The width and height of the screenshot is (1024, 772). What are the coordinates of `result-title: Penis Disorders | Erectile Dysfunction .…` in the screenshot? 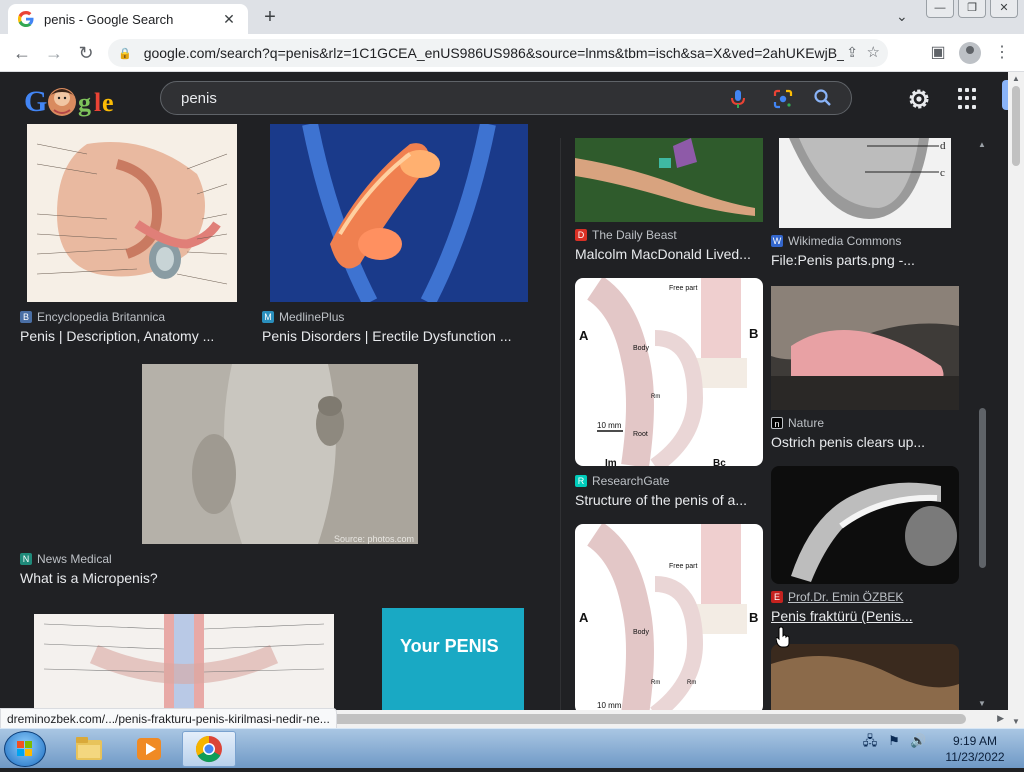 It's located at (397, 336).